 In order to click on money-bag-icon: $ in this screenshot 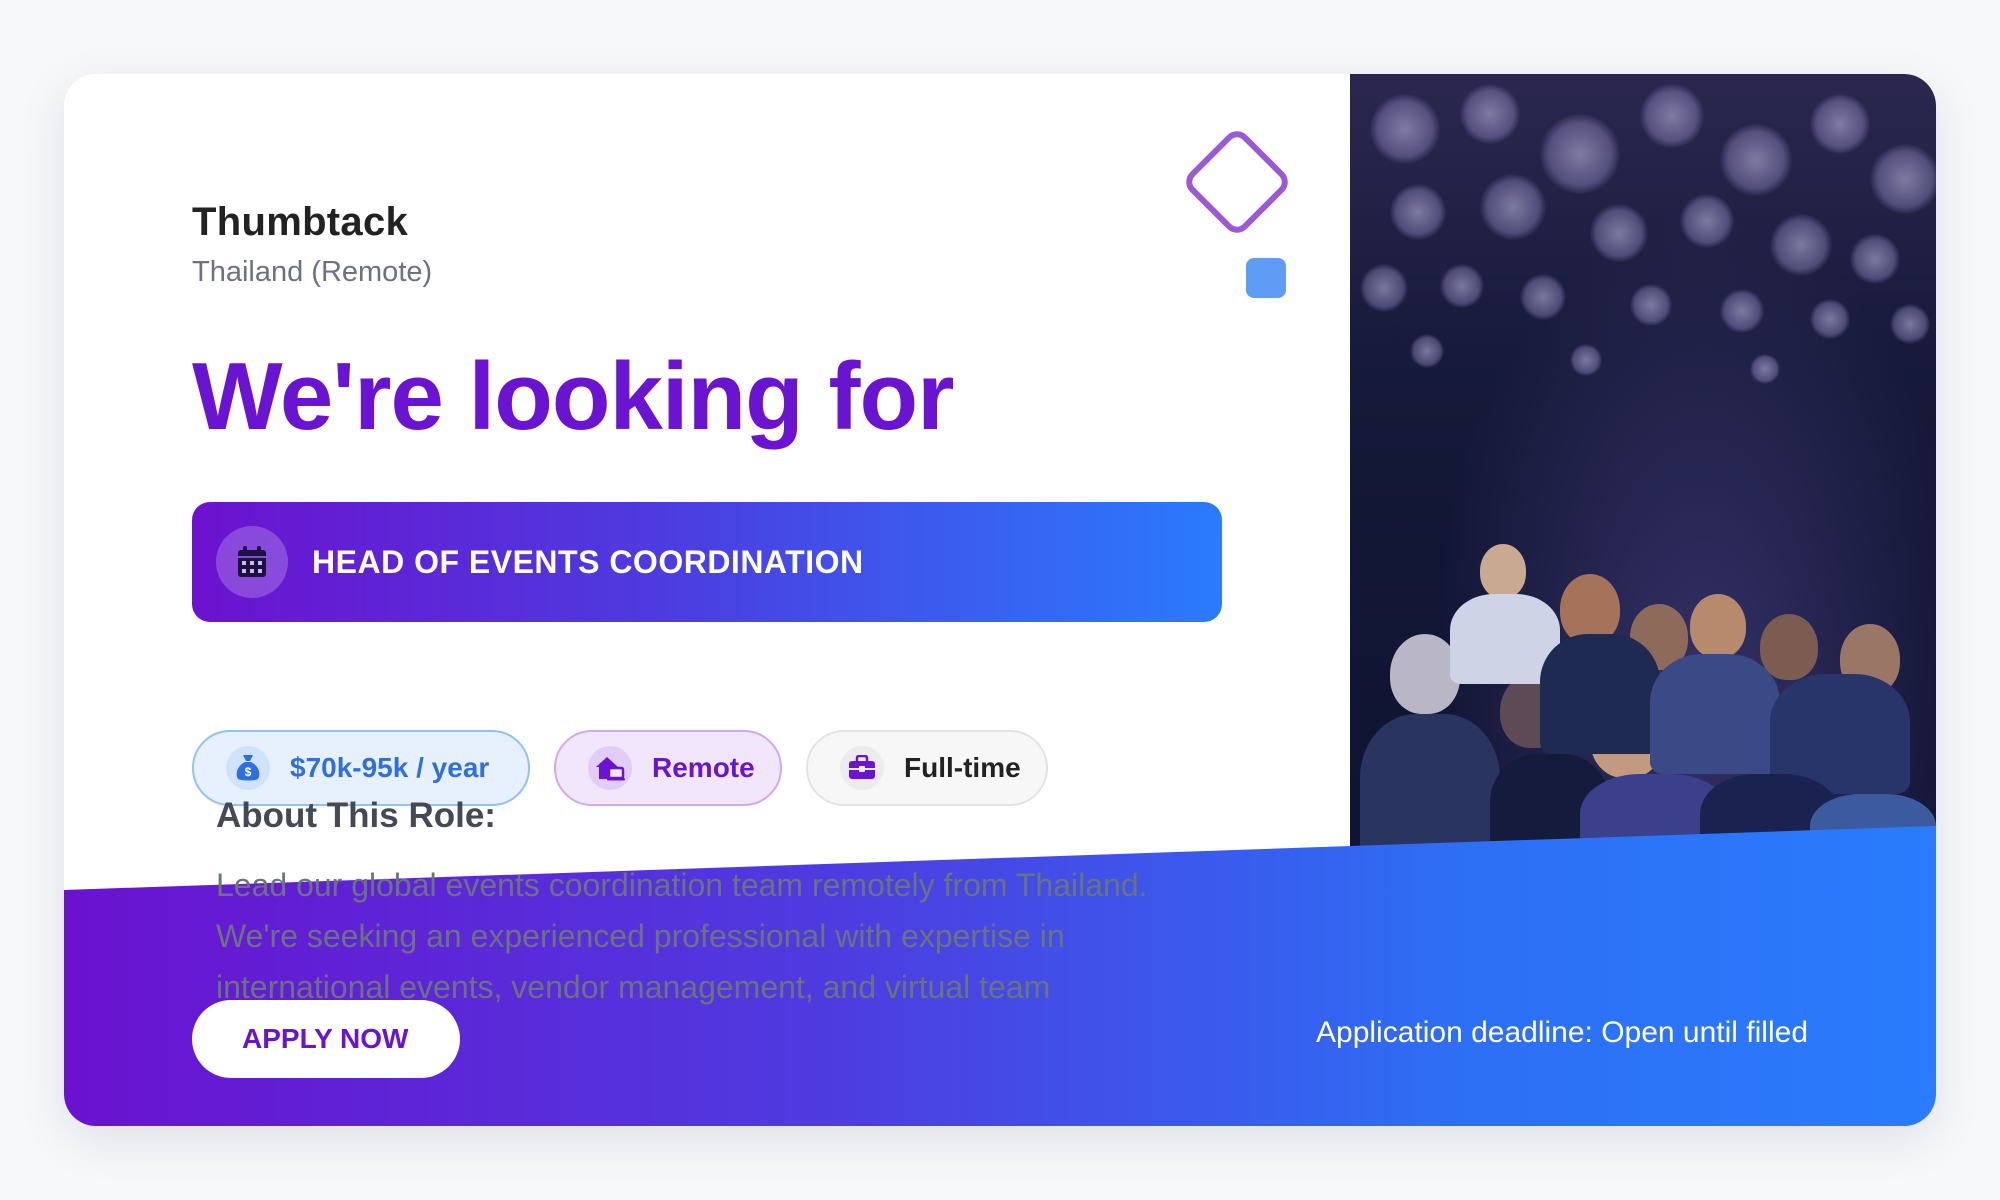, I will do `click(248, 768)`.